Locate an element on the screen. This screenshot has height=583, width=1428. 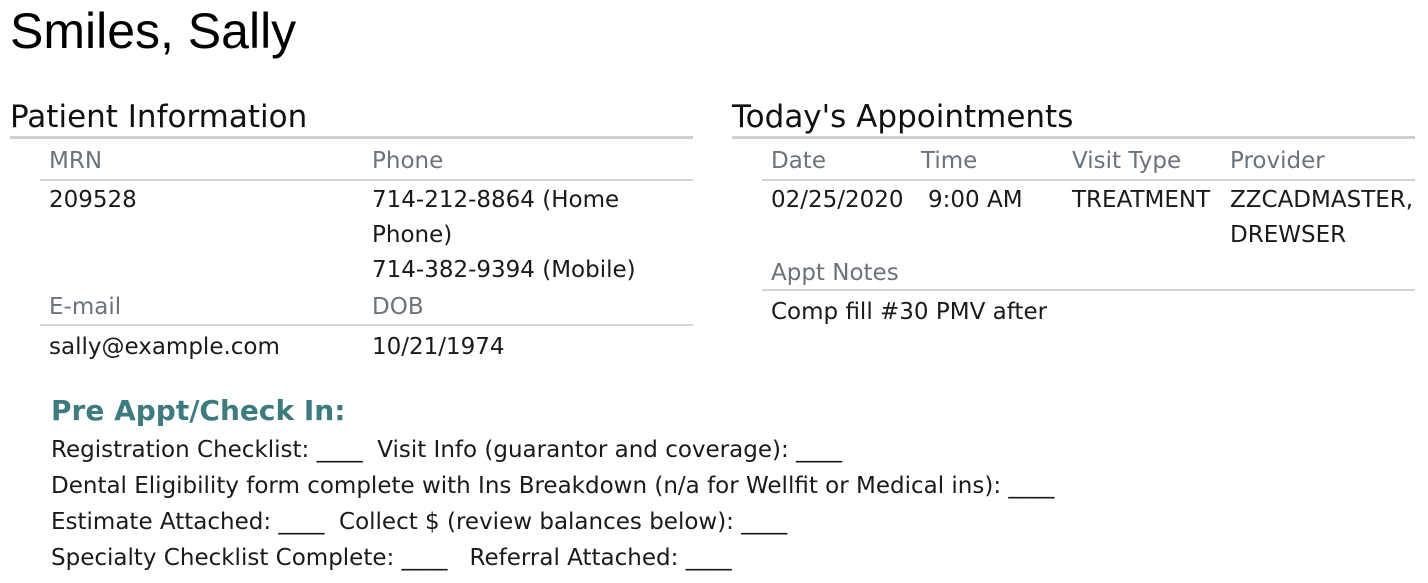
patient-info-header-rule is located at coordinates (366, 180).